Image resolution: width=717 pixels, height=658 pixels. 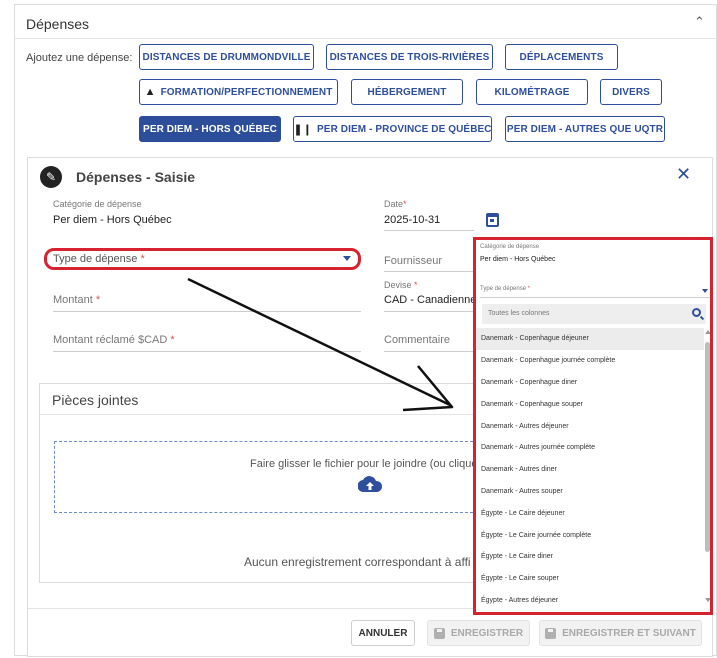 I want to click on scroll-down-icon, so click(x=707, y=600).